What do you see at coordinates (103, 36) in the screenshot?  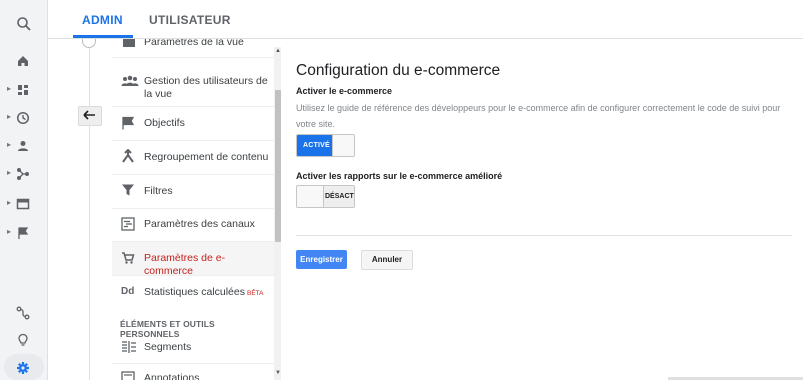 I see `active-tab-indicator` at bounding box center [103, 36].